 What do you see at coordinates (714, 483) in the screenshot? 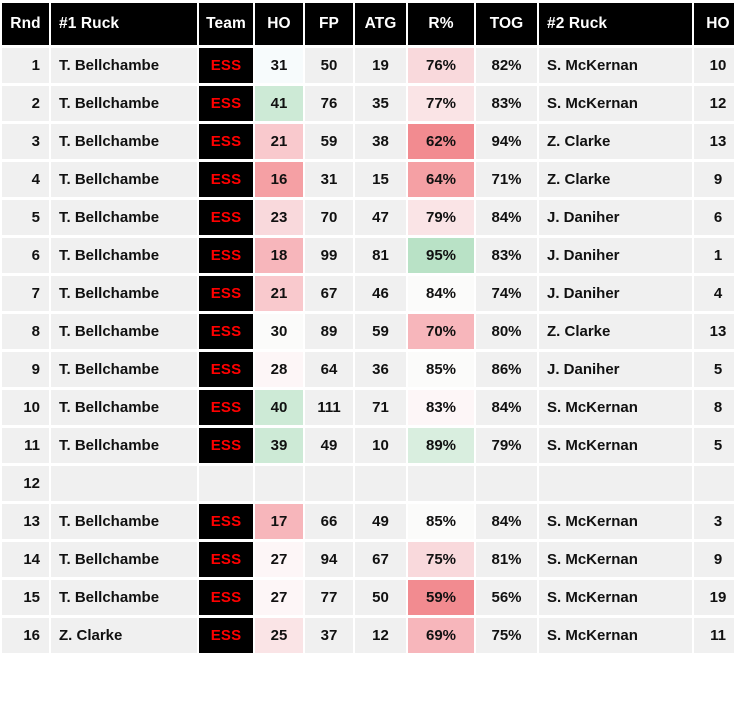
I see `cell-ho2` at bounding box center [714, 483].